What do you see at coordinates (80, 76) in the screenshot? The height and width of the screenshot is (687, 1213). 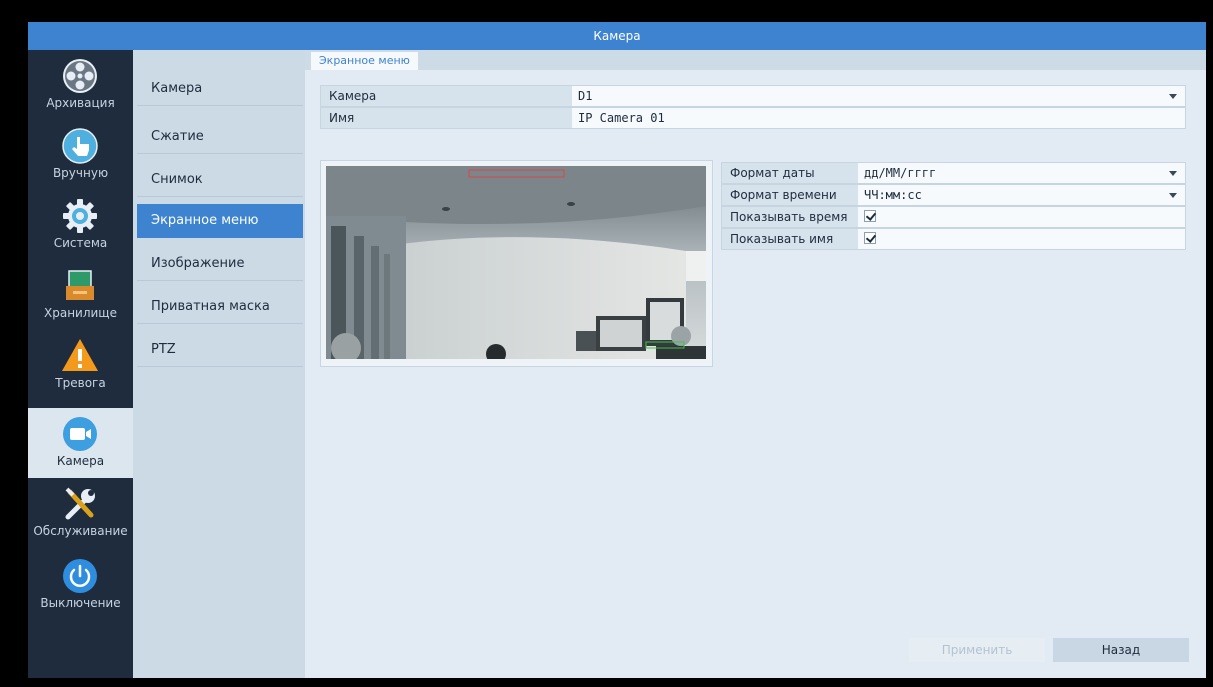 I see `film-reel-icon` at bounding box center [80, 76].